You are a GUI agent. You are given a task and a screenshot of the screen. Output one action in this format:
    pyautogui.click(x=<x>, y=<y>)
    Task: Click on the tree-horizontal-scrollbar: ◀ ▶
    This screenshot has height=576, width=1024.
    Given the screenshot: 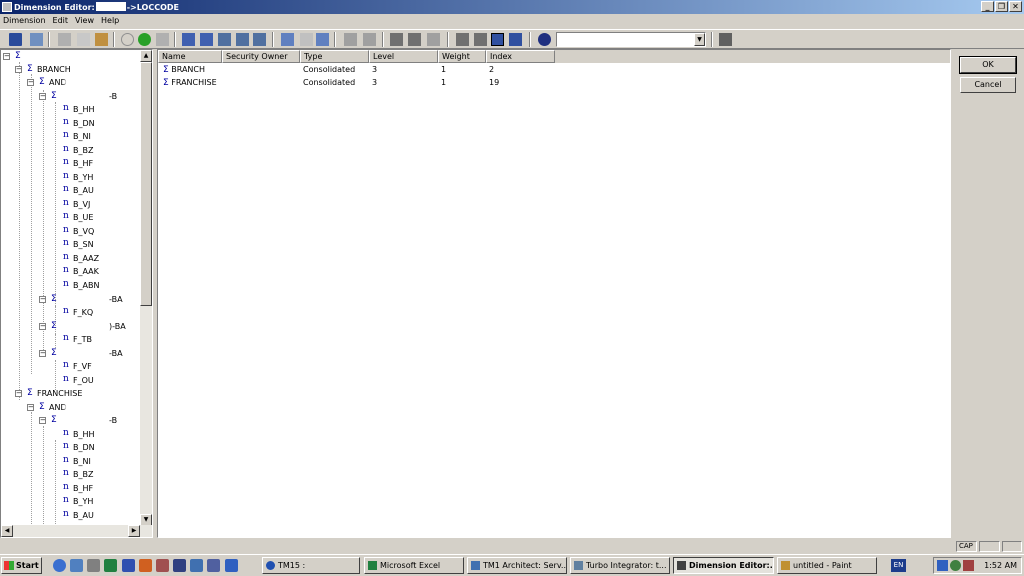 What is the action you would take?
    pyautogui.click(x=76, y=531)
    